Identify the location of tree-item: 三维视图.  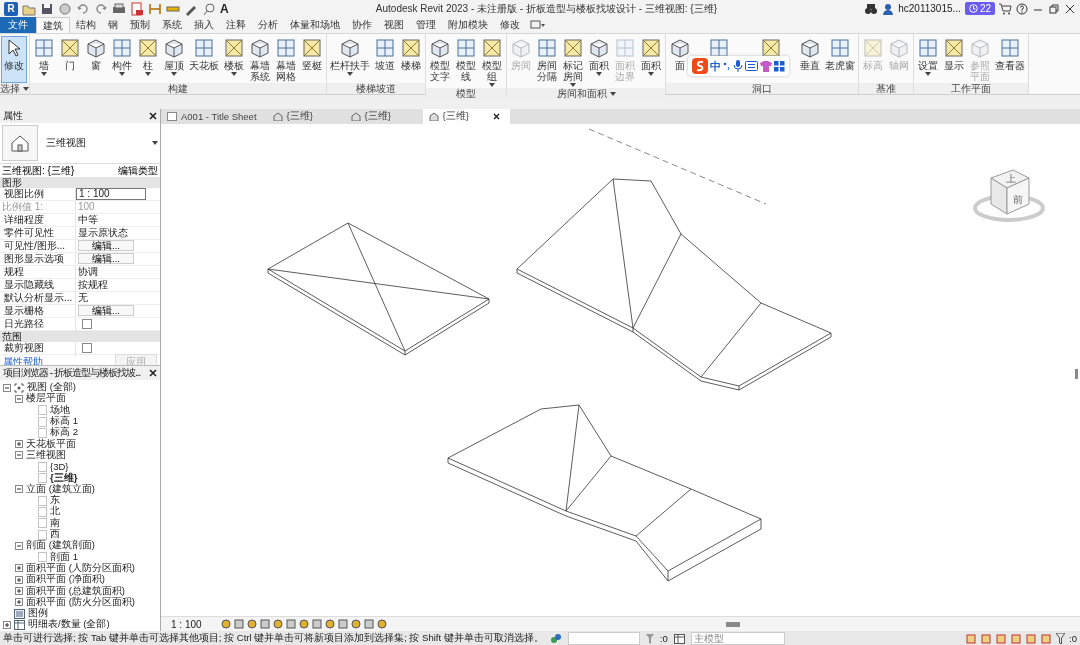
(46, 455).